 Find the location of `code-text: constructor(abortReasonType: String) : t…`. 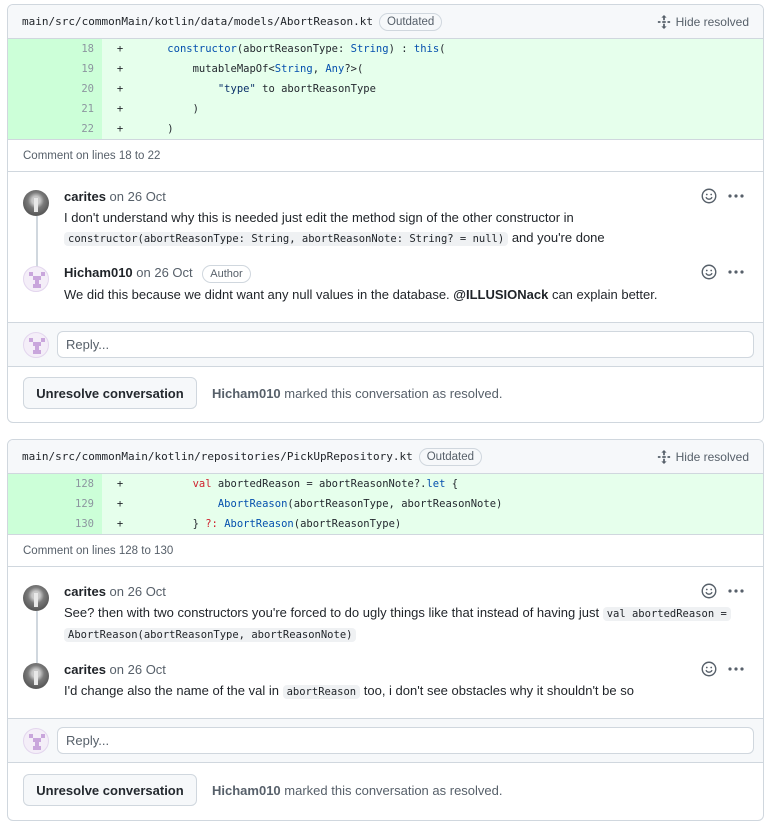

code-text: constructor(abortReasonType: String) : t… is located at coordinates (306, 49).